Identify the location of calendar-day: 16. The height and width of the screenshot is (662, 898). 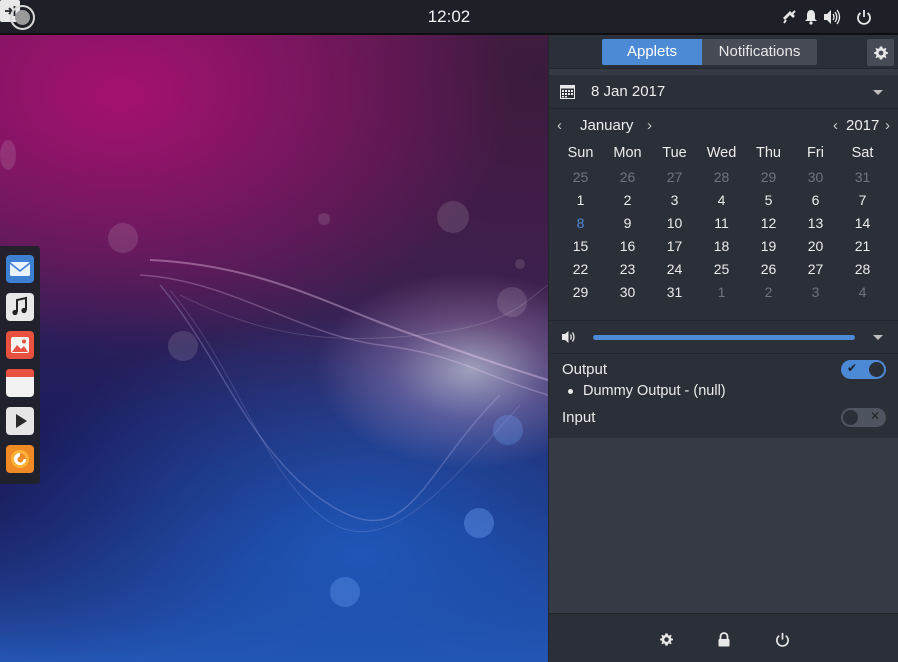
(627, 246).